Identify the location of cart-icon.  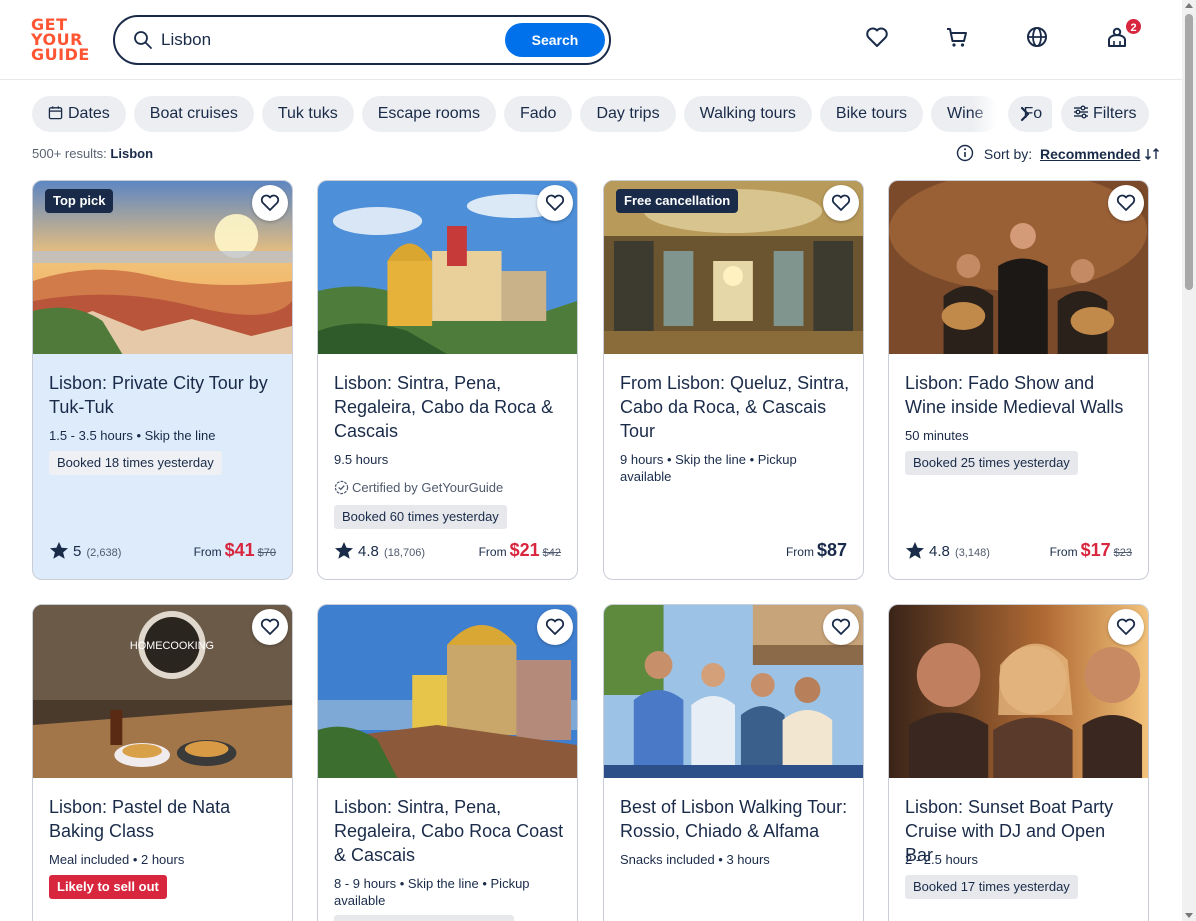
(957, 37).